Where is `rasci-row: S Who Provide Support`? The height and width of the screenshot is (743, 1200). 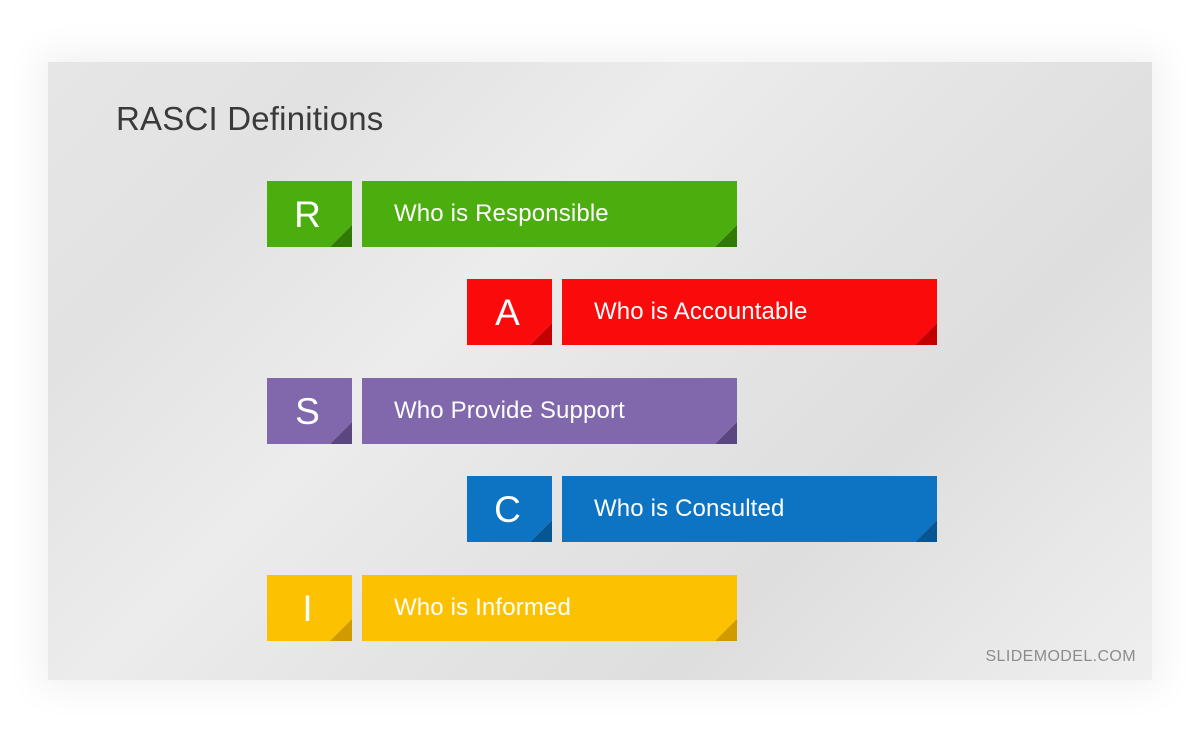 rasci-row: S Who Provide Support is located at coordinates (600, 411).